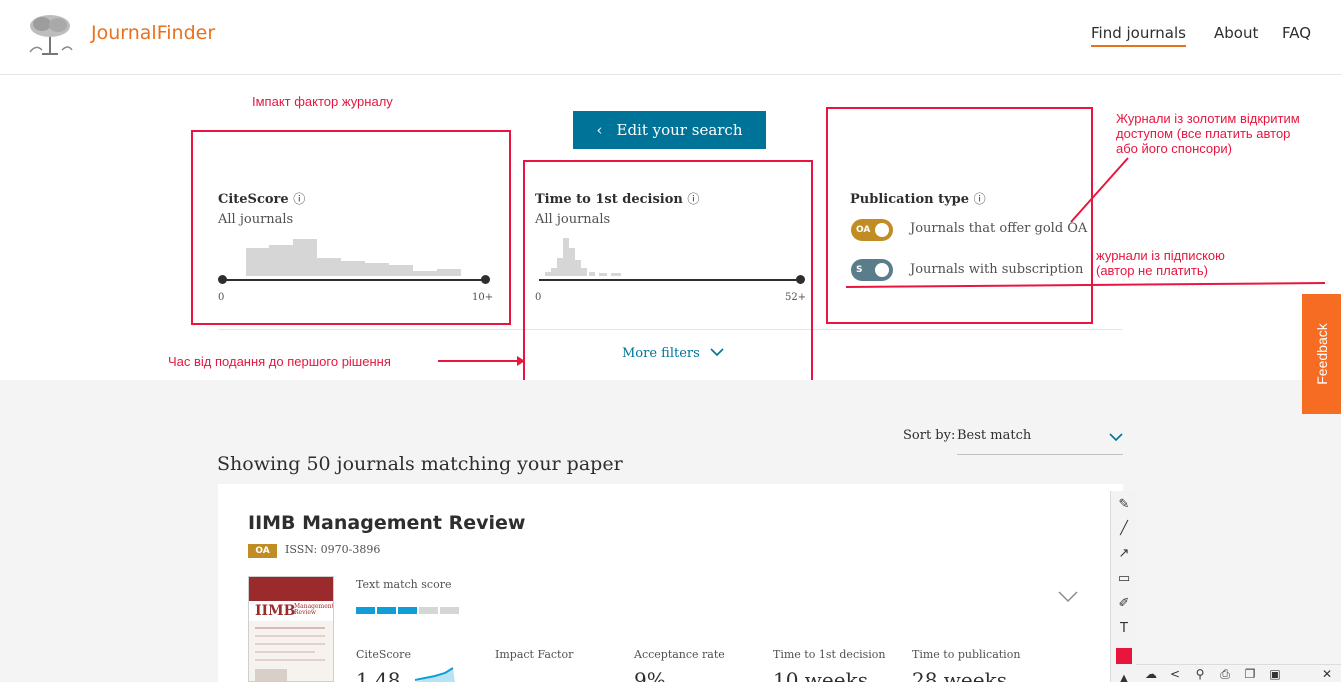 This screenshot has height=682, width=1341. What do you see at coordinates (386, 523) in the screenshot?
I see `journal-title: IIMB Management Review` at bounding box center [386, 523].